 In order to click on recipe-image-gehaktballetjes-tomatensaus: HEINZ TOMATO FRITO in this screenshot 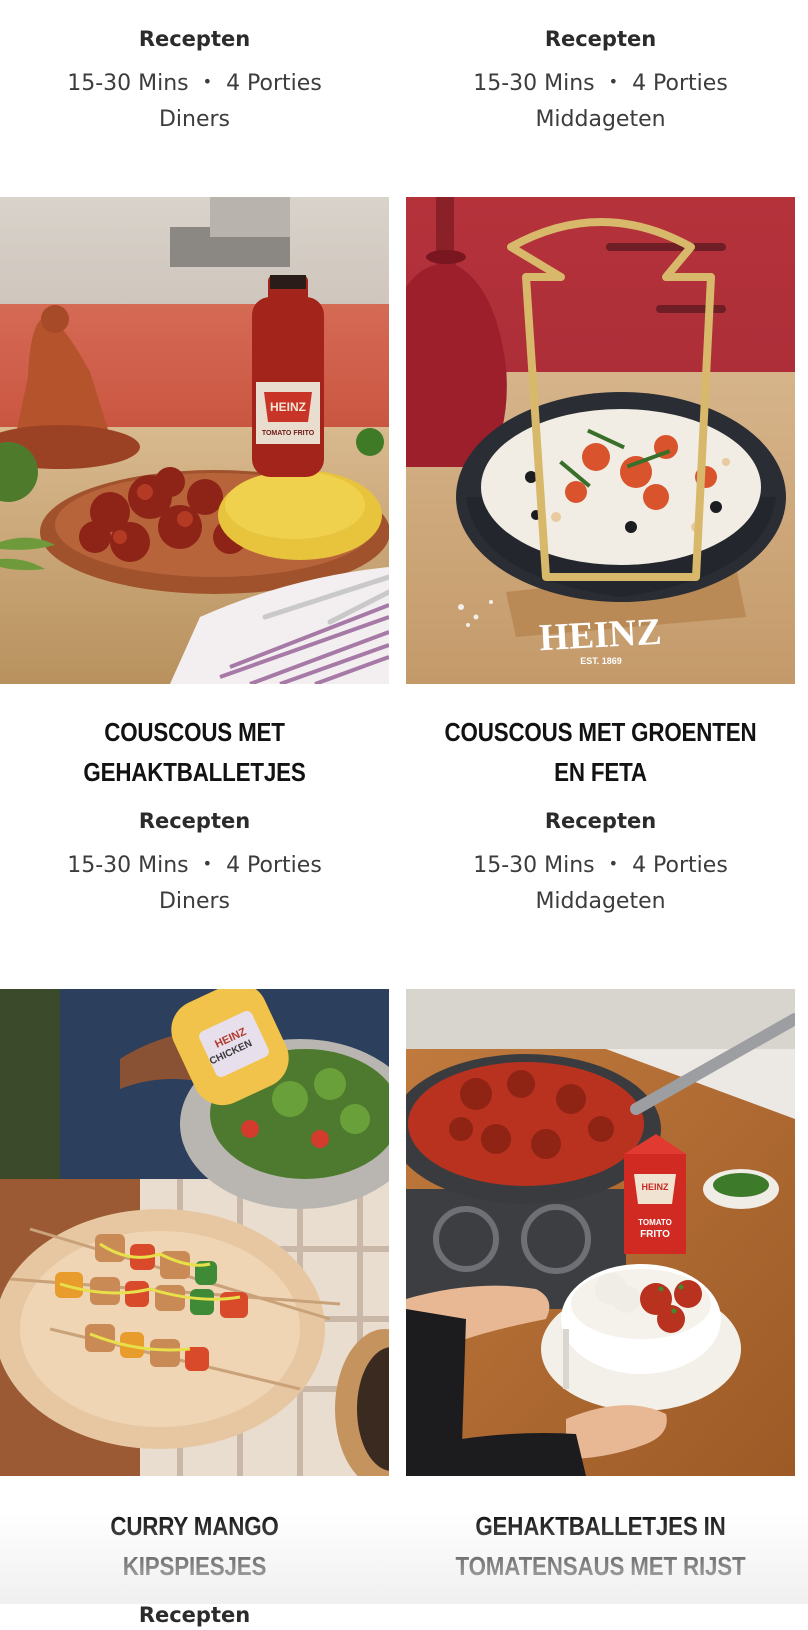, I will do `click(600, 1232)`.